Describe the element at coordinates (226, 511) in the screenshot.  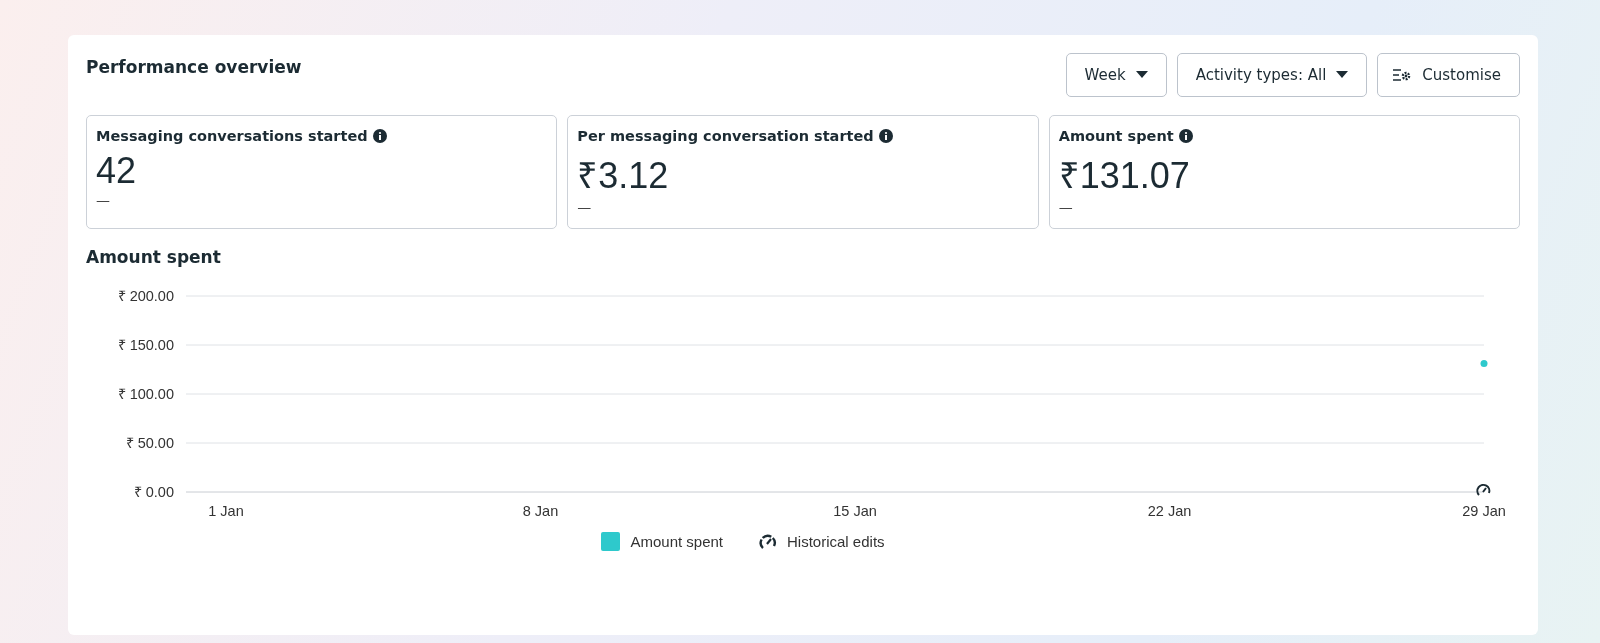
I see `axis-label: 1 Jan` at that location.